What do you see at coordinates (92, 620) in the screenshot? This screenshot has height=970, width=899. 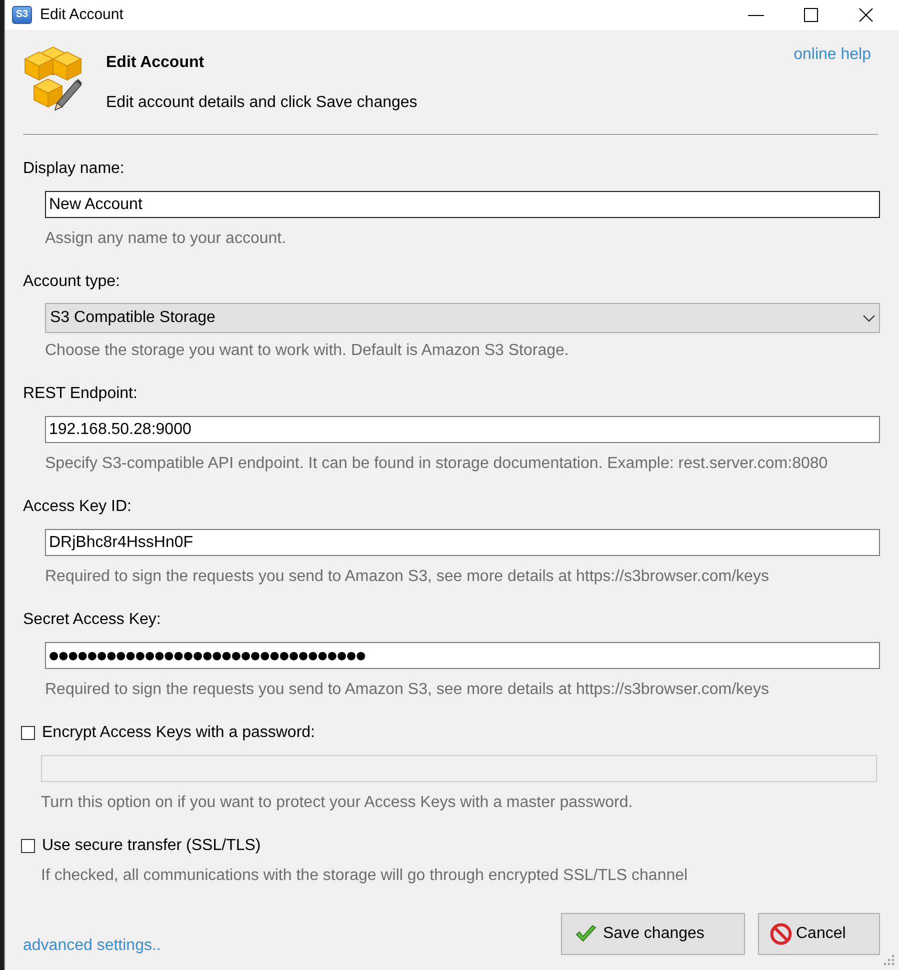 I see `field-label: Secret Access Key:` at bounding box center [92, 620].